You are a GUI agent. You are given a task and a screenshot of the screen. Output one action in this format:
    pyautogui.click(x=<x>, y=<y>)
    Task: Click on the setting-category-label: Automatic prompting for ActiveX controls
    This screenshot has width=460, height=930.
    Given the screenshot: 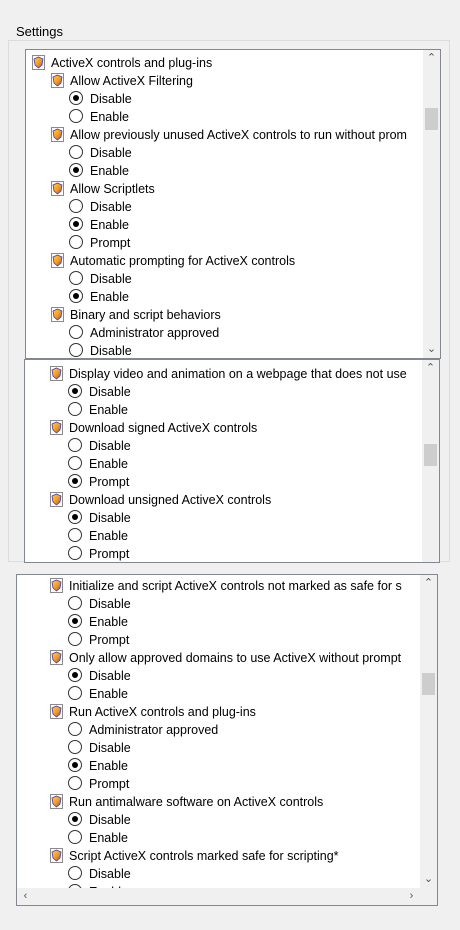 What is the action you would take?
    pyautogui.click(x=183, y=261)
    